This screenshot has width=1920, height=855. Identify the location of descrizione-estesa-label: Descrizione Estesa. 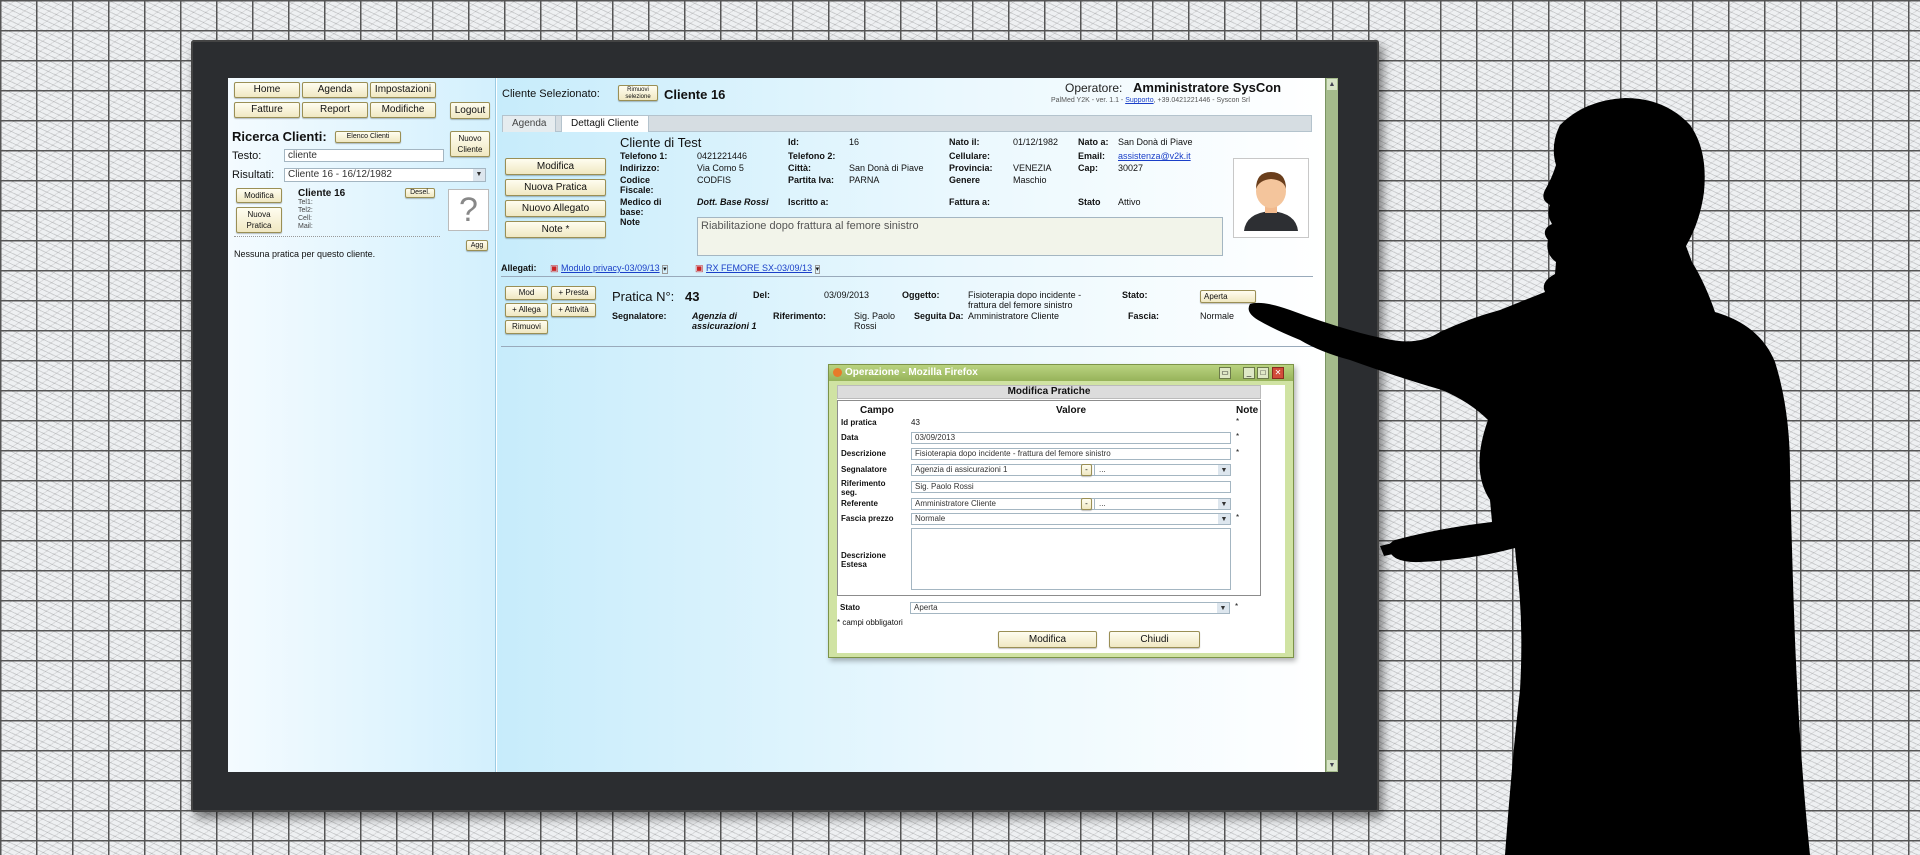
(863, 560).